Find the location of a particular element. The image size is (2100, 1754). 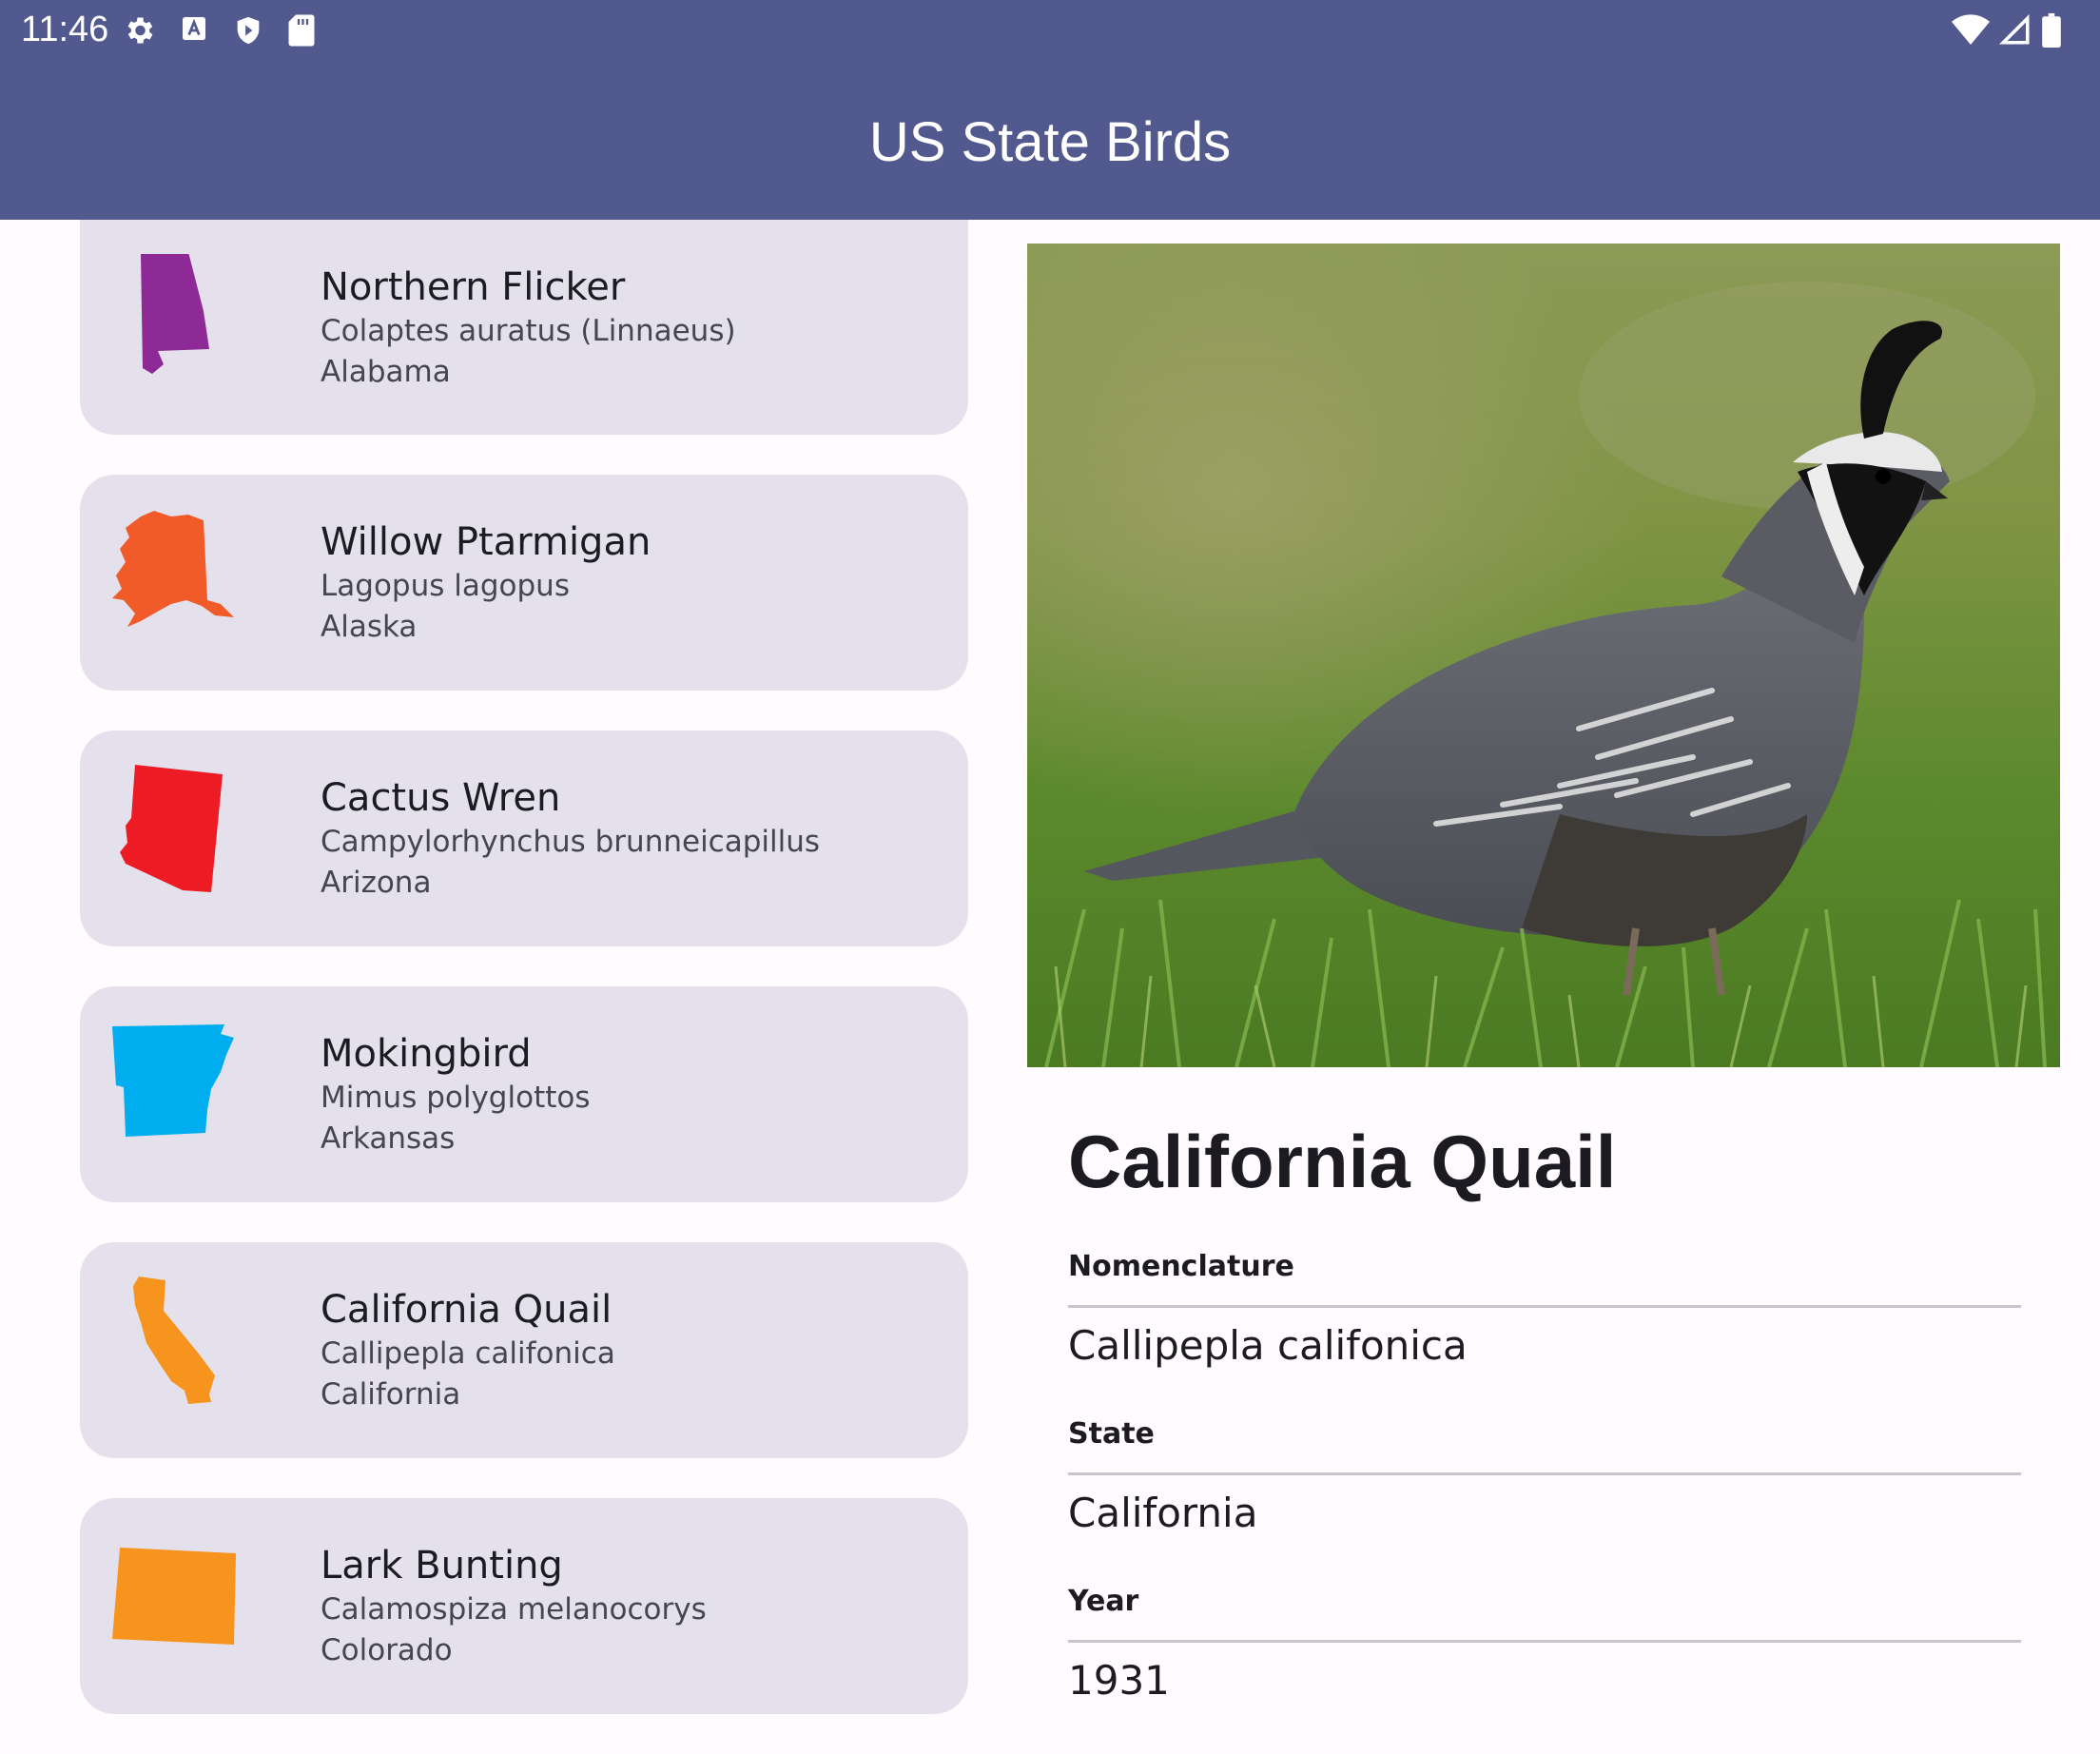

bird-state: Colorado is located at coordinates (387, 1650).